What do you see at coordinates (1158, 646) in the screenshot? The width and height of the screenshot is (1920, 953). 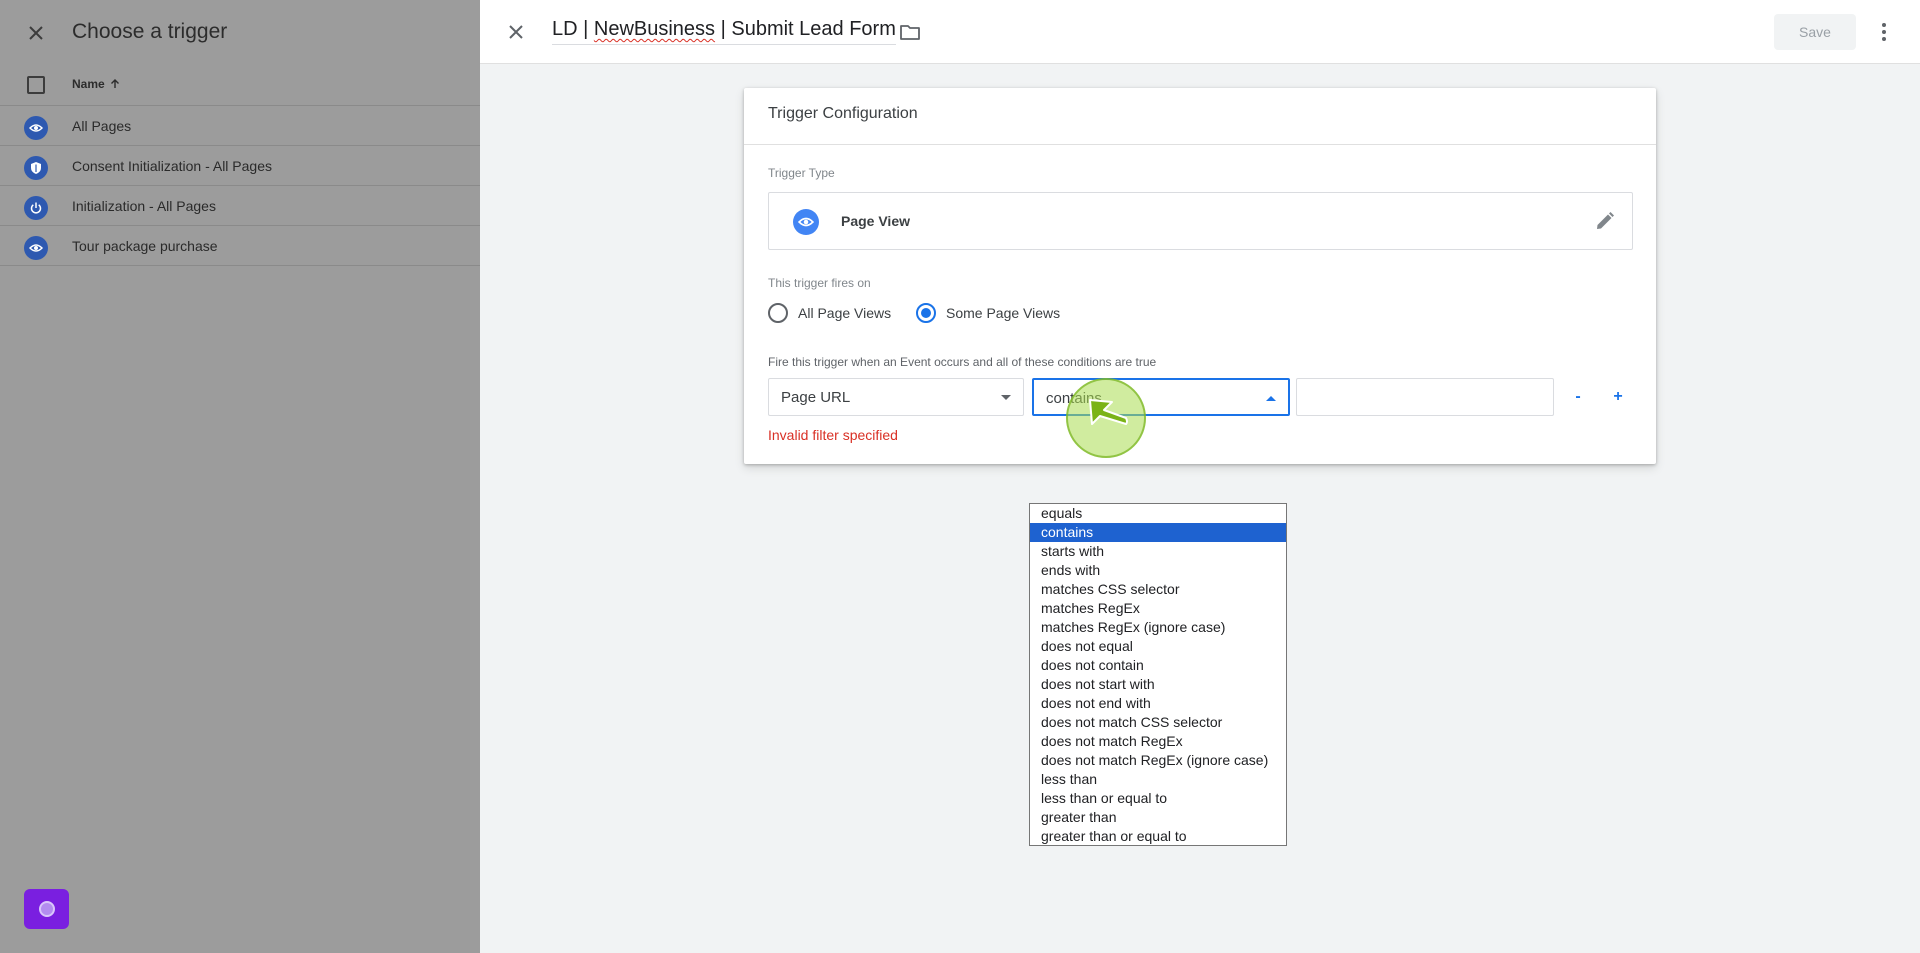 I see `operator-option: does not equal` at bounding box center [1158, 646].